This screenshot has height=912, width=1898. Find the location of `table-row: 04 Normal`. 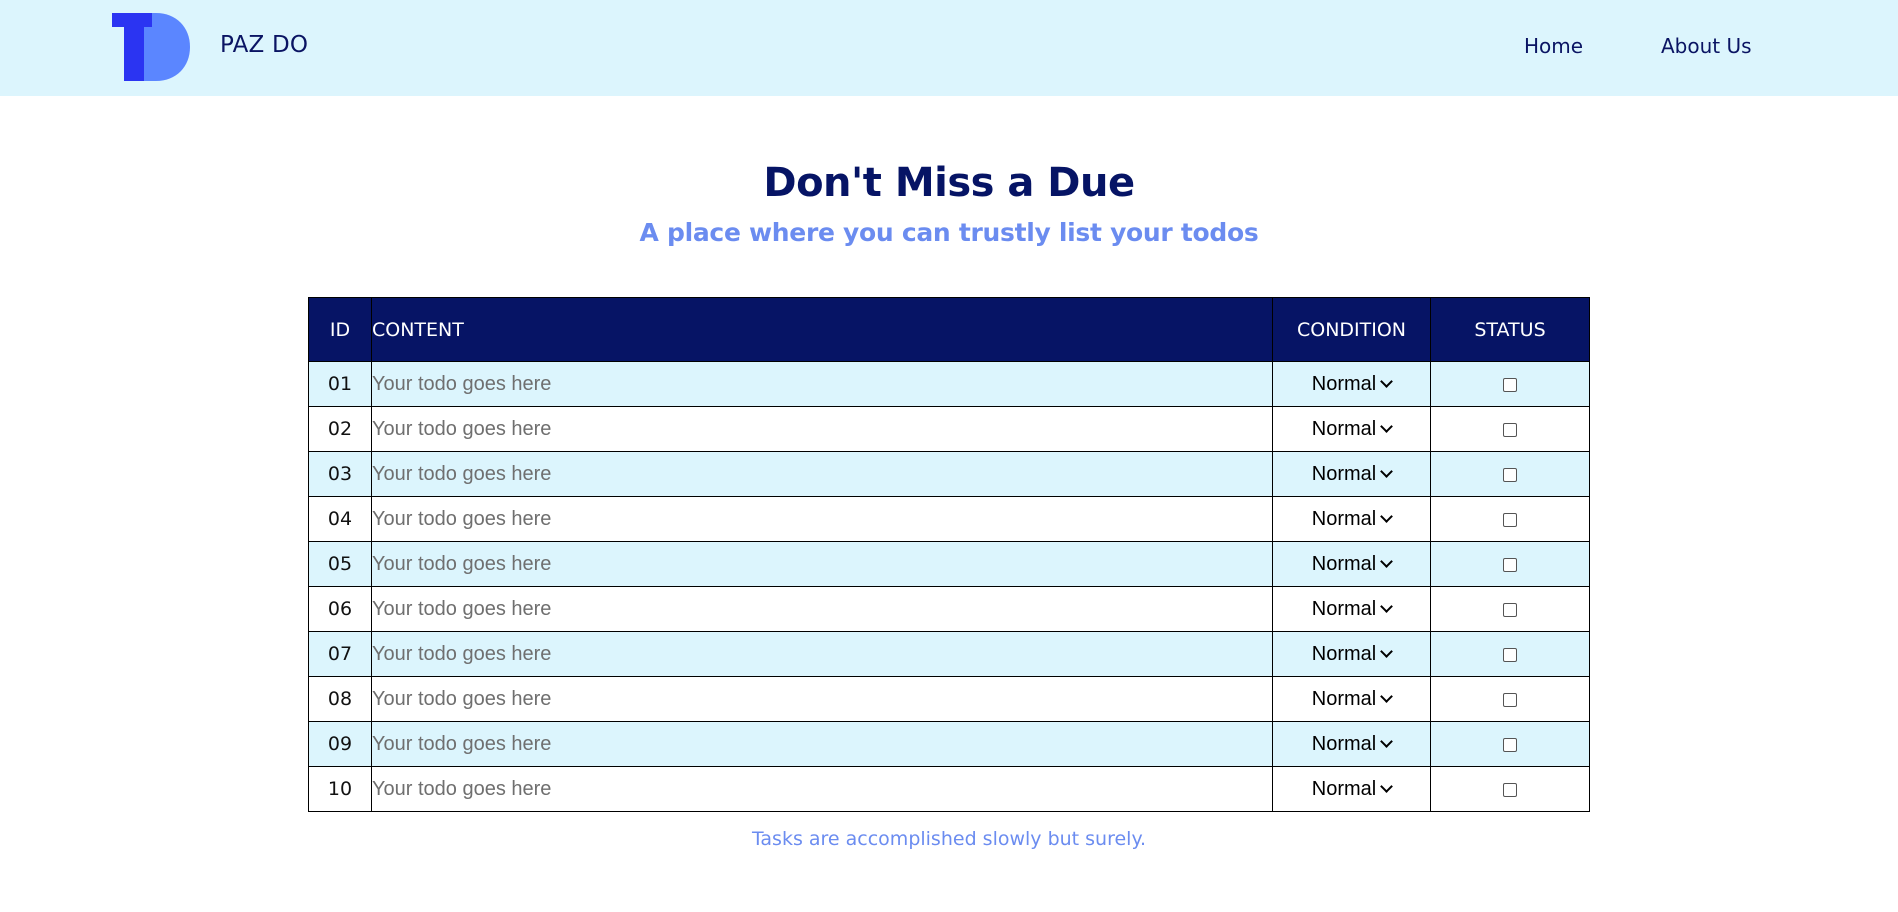

table-row: 04 Normal is located at coordinates (949, 519).